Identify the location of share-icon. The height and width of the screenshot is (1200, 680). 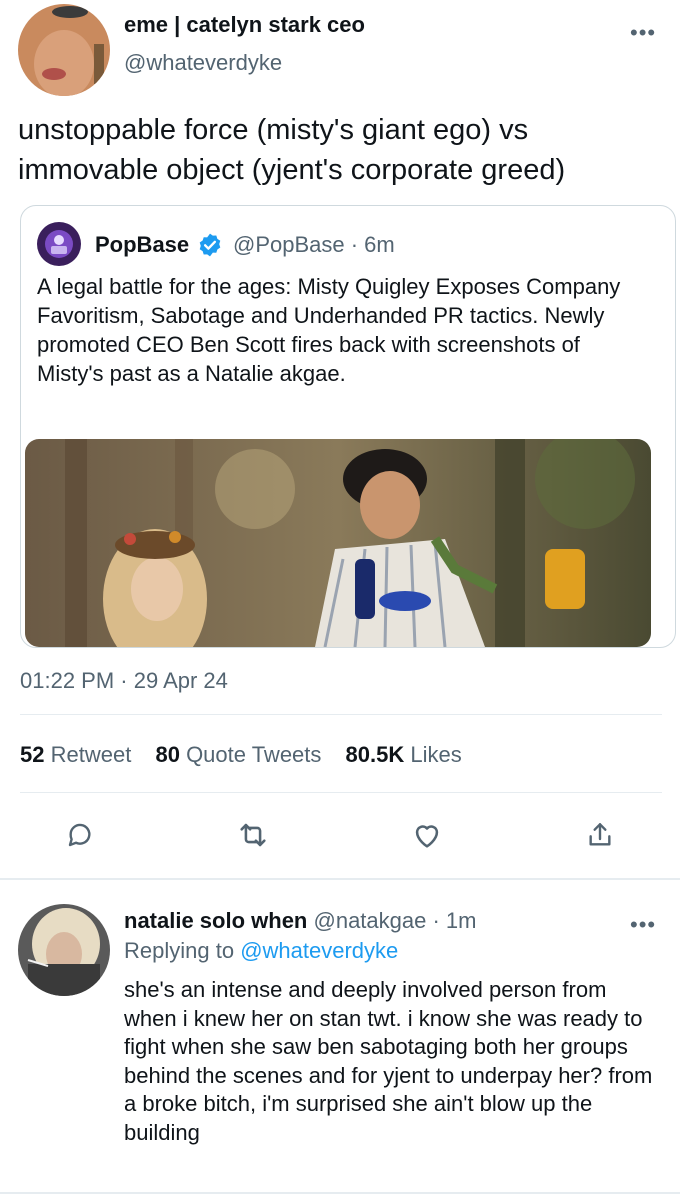
(600, 835).